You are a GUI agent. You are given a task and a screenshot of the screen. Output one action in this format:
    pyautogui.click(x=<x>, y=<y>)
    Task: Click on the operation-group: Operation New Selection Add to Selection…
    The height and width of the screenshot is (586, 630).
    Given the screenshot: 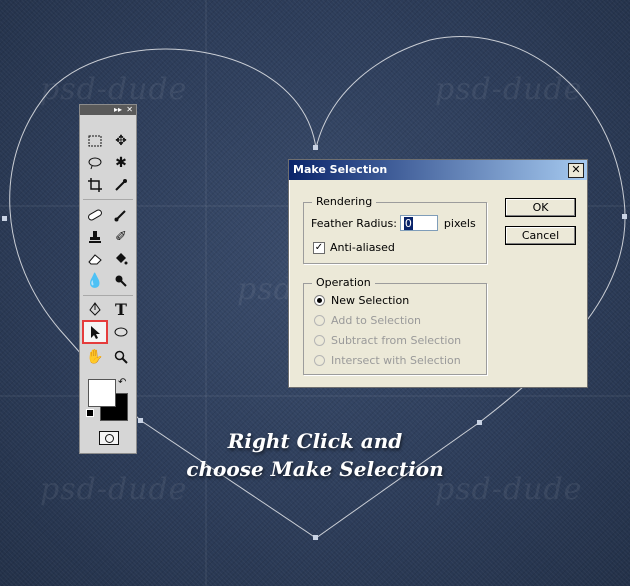 What is the action you would take?
    pyautogui.click(x=395, y=325)
    